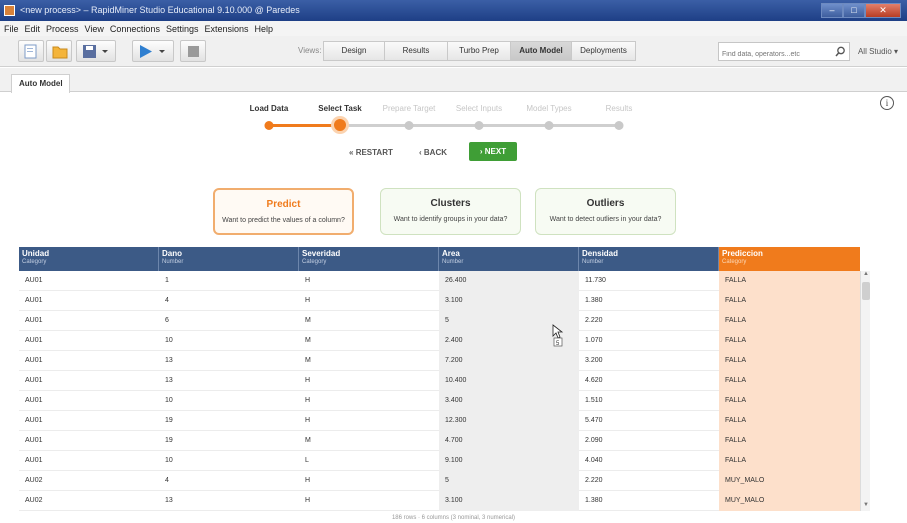 This screenshot has width=907, height=523. I want to click on step-dot-load-data, so click(269, 125).